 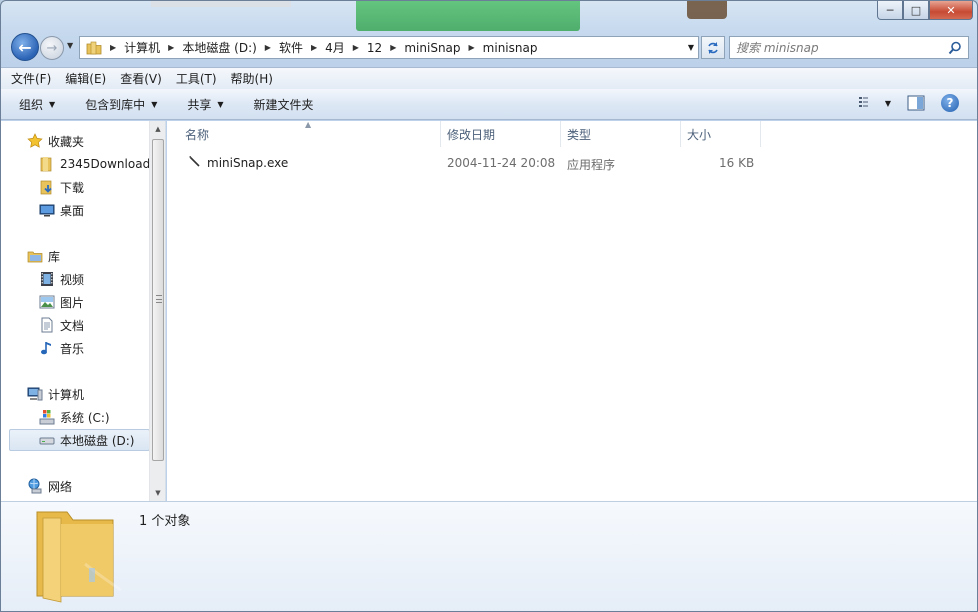 What do you see at coordinates (501, 134) in the screenshot?
I see `column-header-date: 修改日期` at bounding box center [501, 134].